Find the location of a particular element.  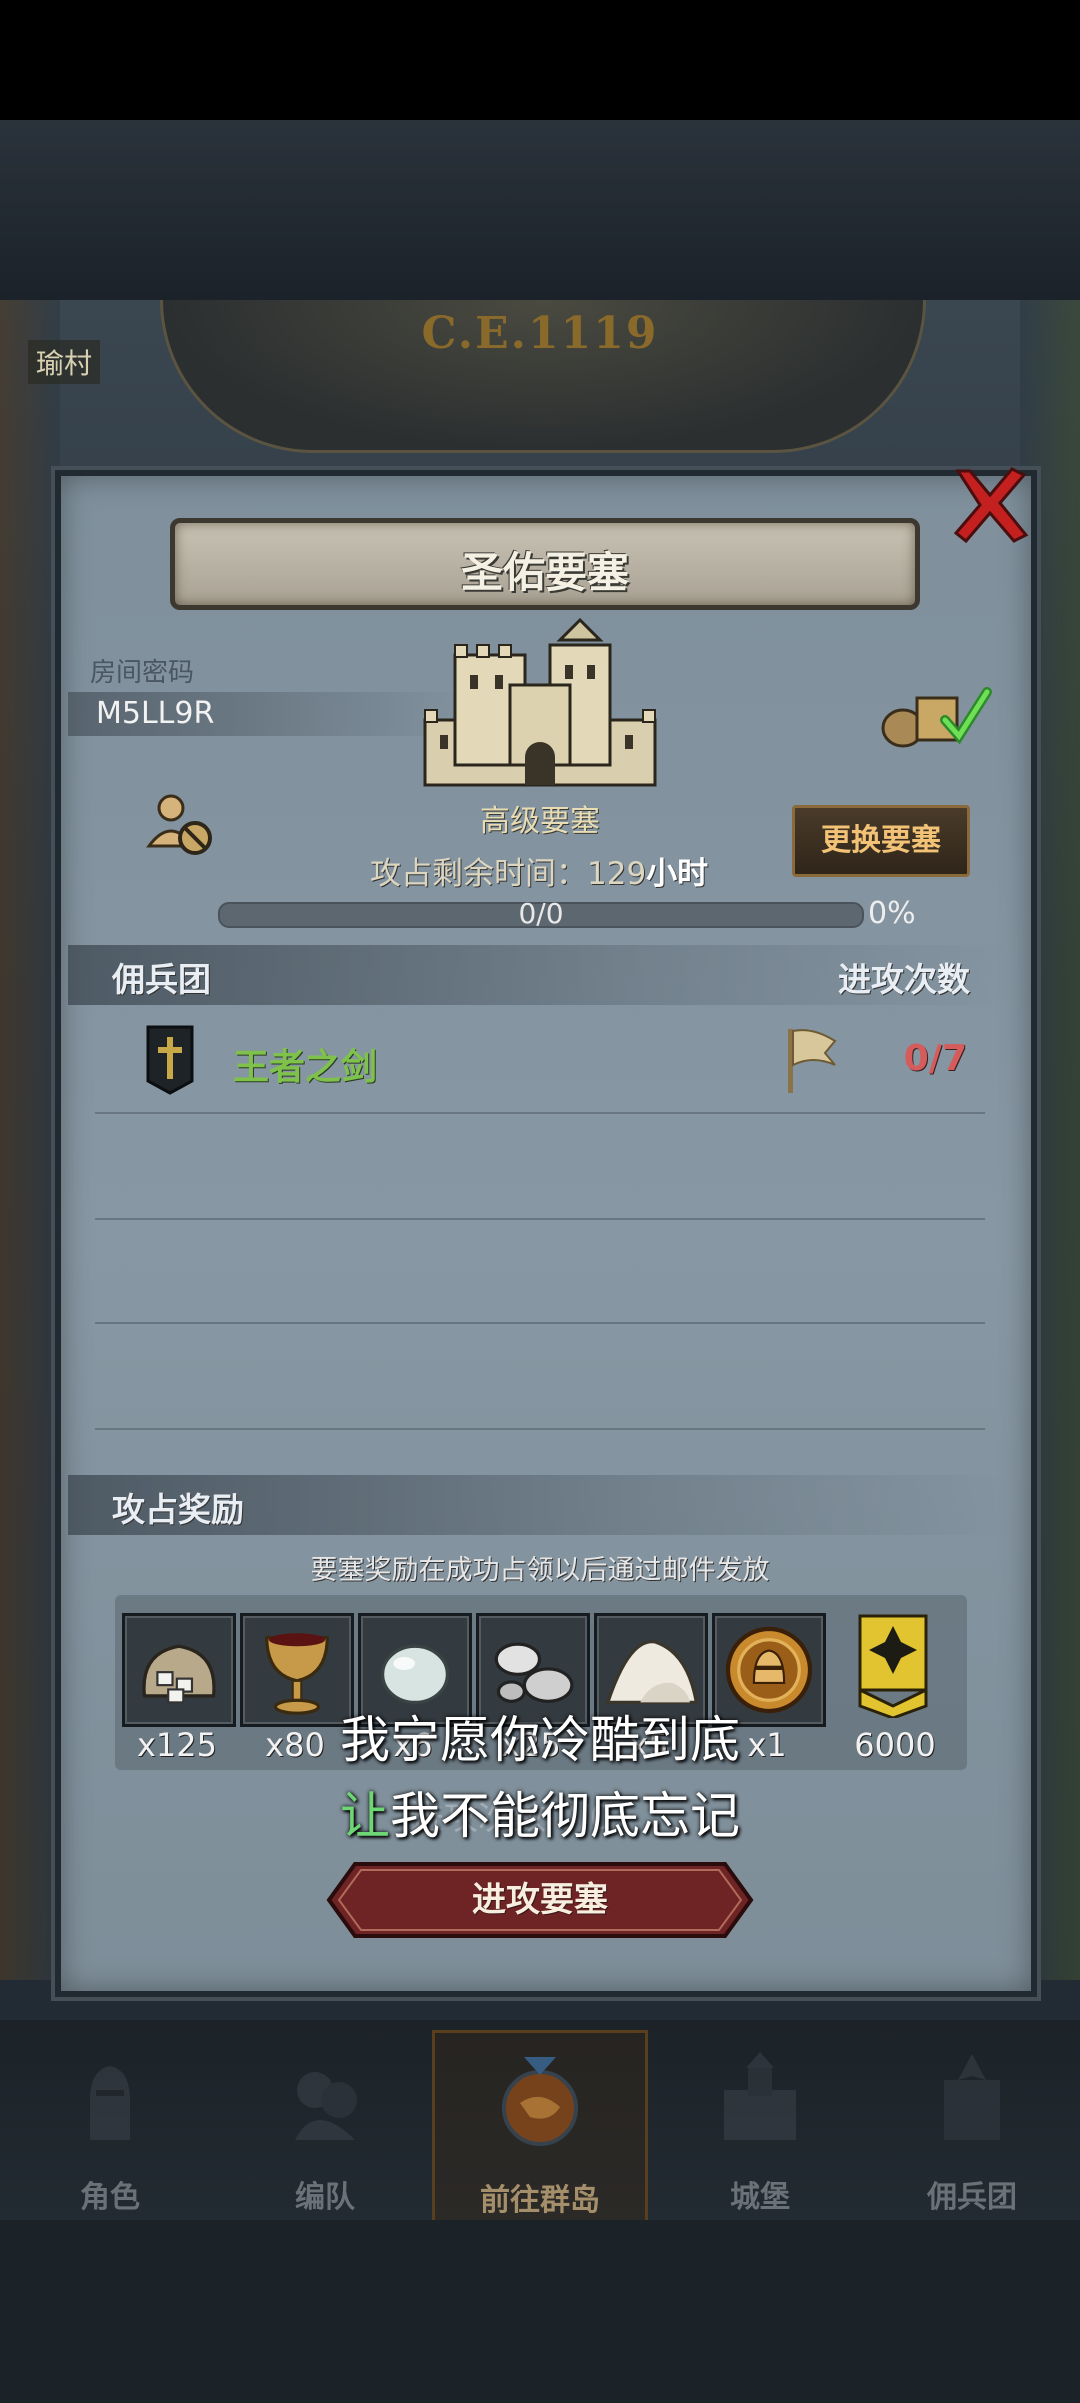

subtitle-line-2: 让我不能彻底忘记 is located at coordinates (540, 1812).